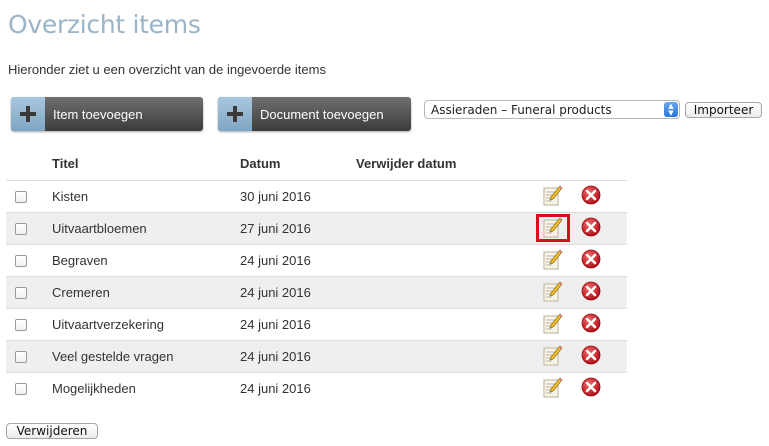 Image resolution: width=769 pixels, height=446 pixels. I want to click on row-title: Cremeren, so click(81, 292).